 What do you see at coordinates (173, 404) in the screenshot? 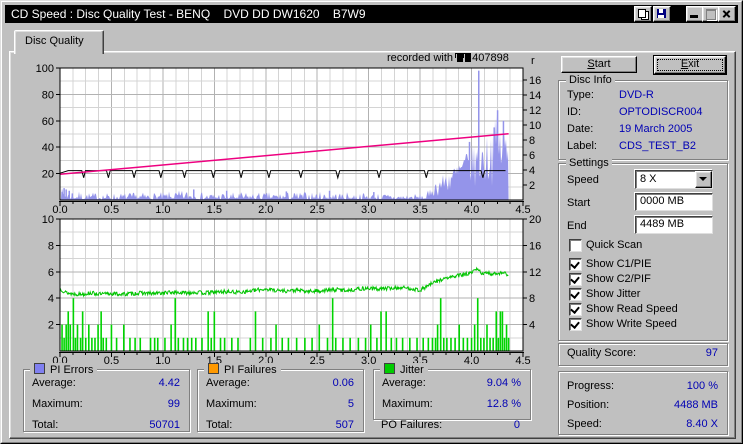
I see `stat-value: 99` at bounding box center [173, 404].